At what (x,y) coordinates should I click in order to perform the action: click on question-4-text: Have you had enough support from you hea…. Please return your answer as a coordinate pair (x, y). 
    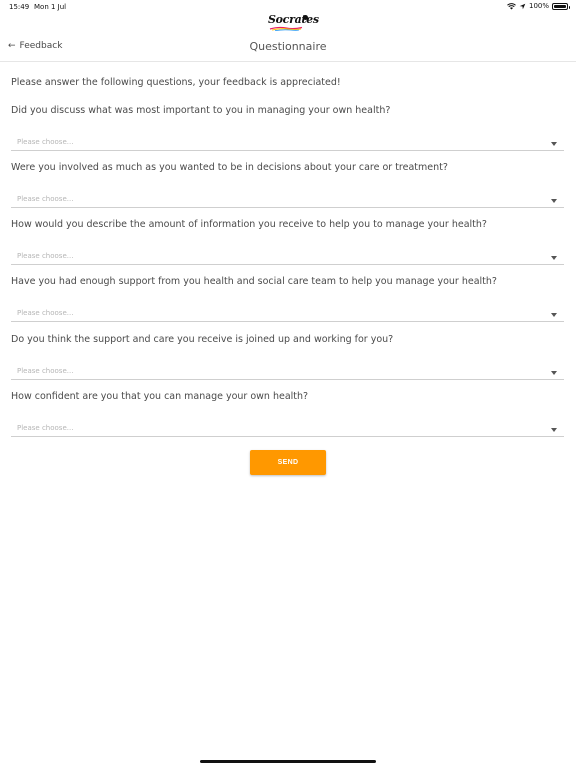
    Looking at the image, I should click on (254, 281).